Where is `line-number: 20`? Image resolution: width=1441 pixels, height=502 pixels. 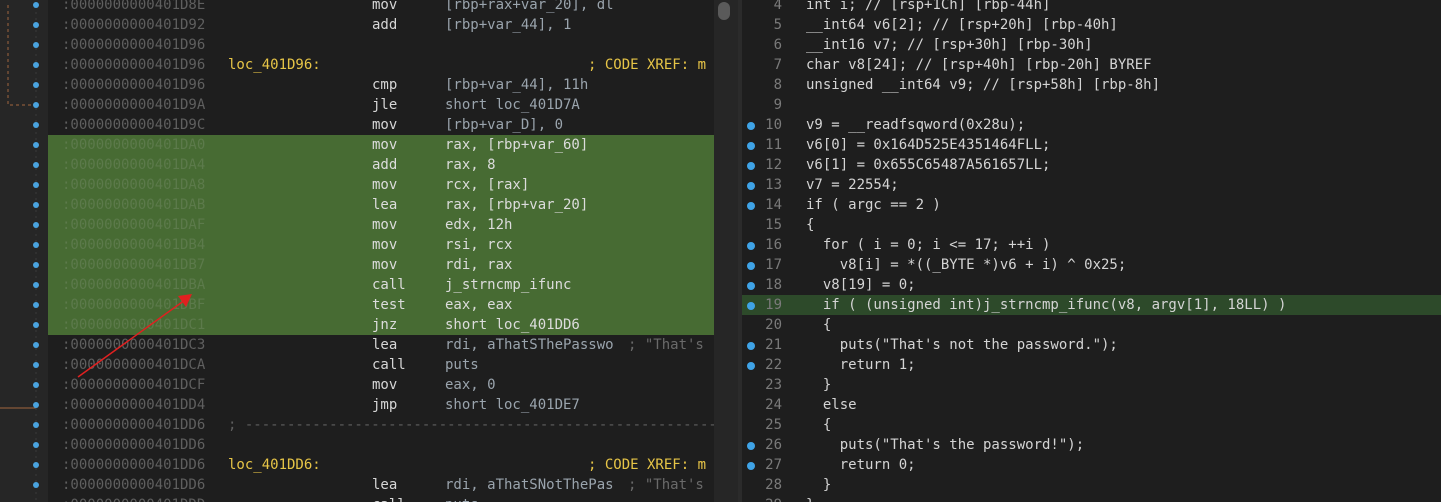
line-number: 20 is located at coordinates (773, 325).